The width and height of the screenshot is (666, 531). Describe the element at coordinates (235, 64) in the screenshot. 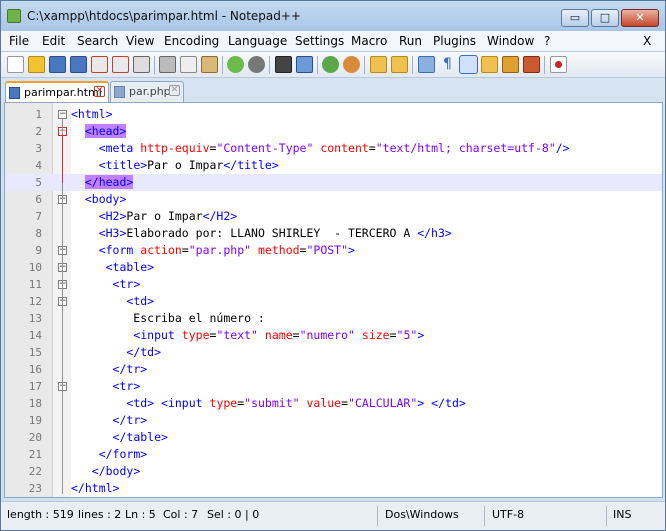

I see `undo-icon` at that location.